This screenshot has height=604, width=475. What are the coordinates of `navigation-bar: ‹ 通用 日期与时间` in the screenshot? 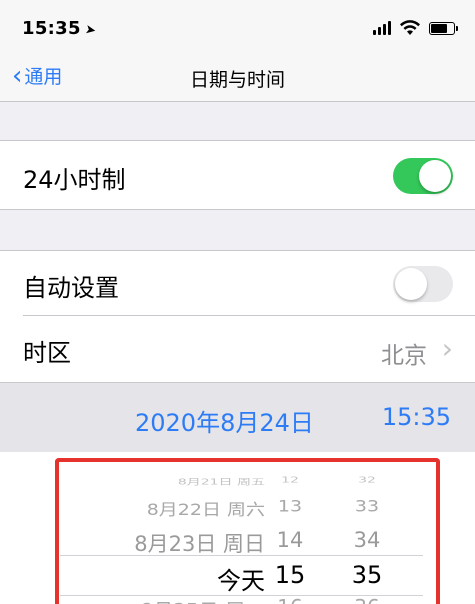 It's located at (237, 77).